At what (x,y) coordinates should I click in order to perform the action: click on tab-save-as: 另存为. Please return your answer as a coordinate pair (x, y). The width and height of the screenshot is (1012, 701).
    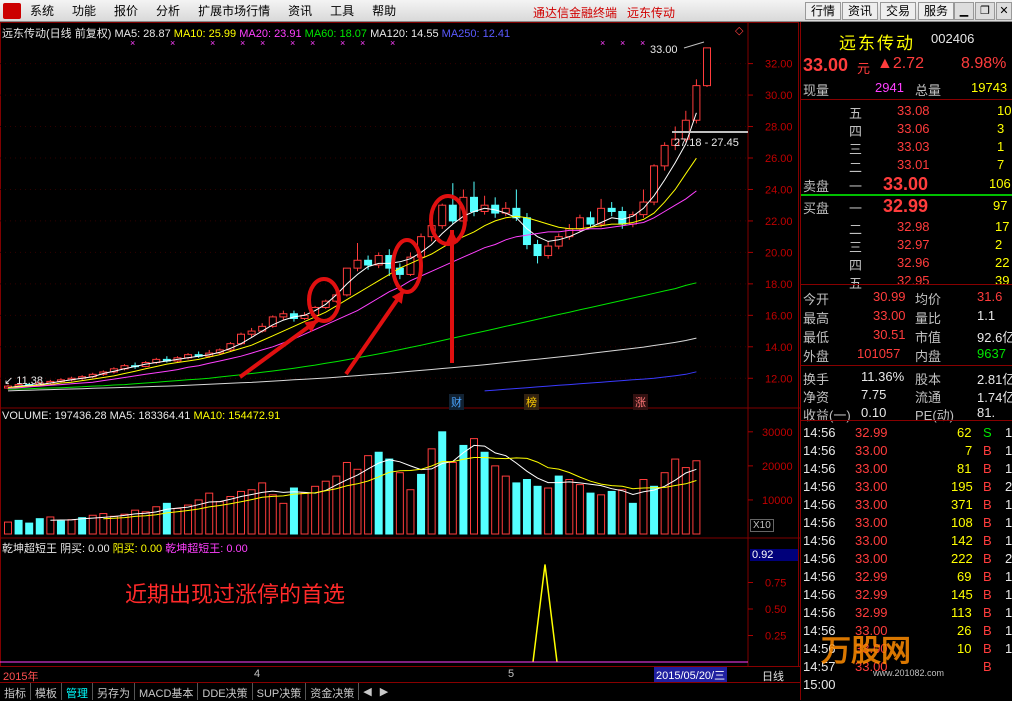
    Looking at the image, I should click on (114, 691).